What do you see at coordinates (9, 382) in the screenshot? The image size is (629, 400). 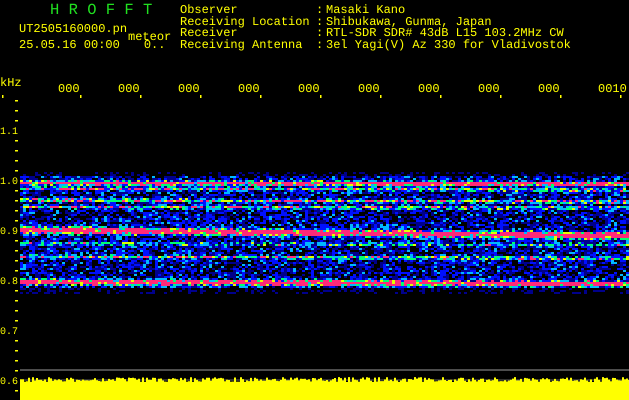 I see `freq-label: 0.6` at bounding box center [9, 382].